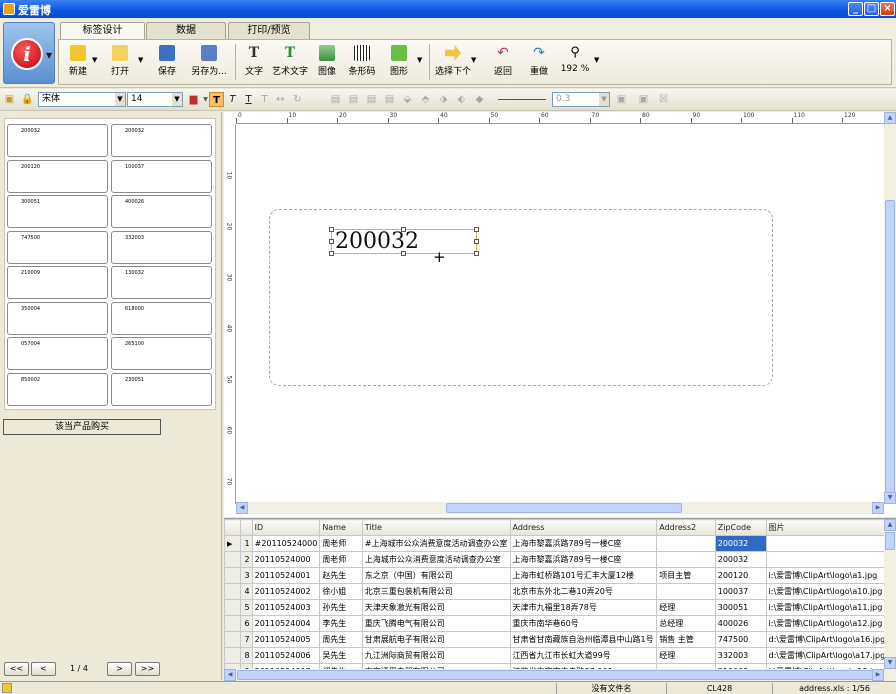 The image size is (896, 694). What do you see at coordinates (663, 99) in the screenshot?
I see `clear-format-icon: ☒` at bounding box center [663, 99].